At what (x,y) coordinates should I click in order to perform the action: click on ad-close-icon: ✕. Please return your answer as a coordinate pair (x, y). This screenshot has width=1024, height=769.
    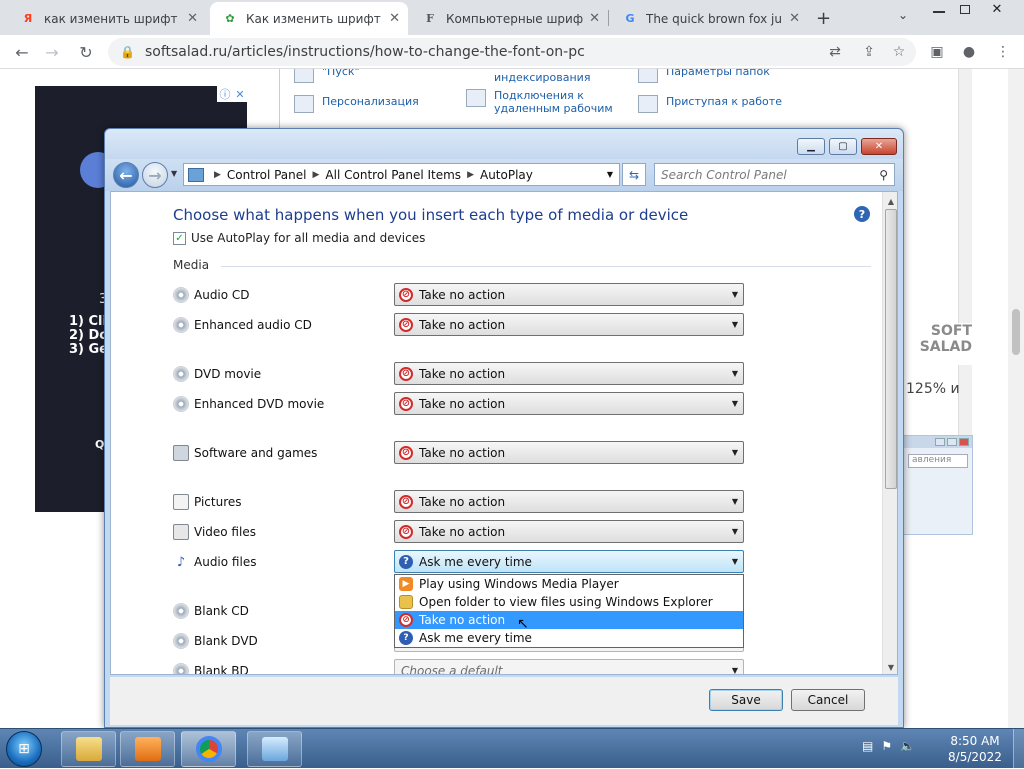
    Looking at the image, I should click on (239, 94).